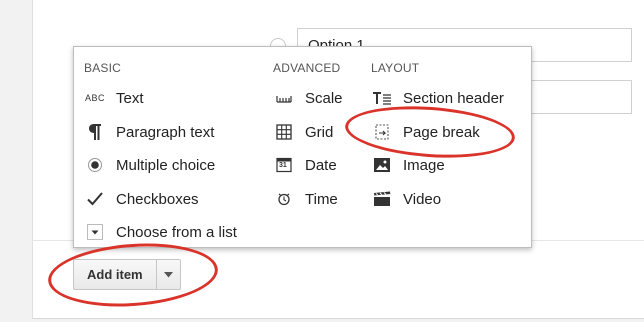 The image size is (644, 322). What do you see at coordinates (319, 132) in the screenshot?
I see `menu-item-label: Grid` at bounding box center [319, 132].